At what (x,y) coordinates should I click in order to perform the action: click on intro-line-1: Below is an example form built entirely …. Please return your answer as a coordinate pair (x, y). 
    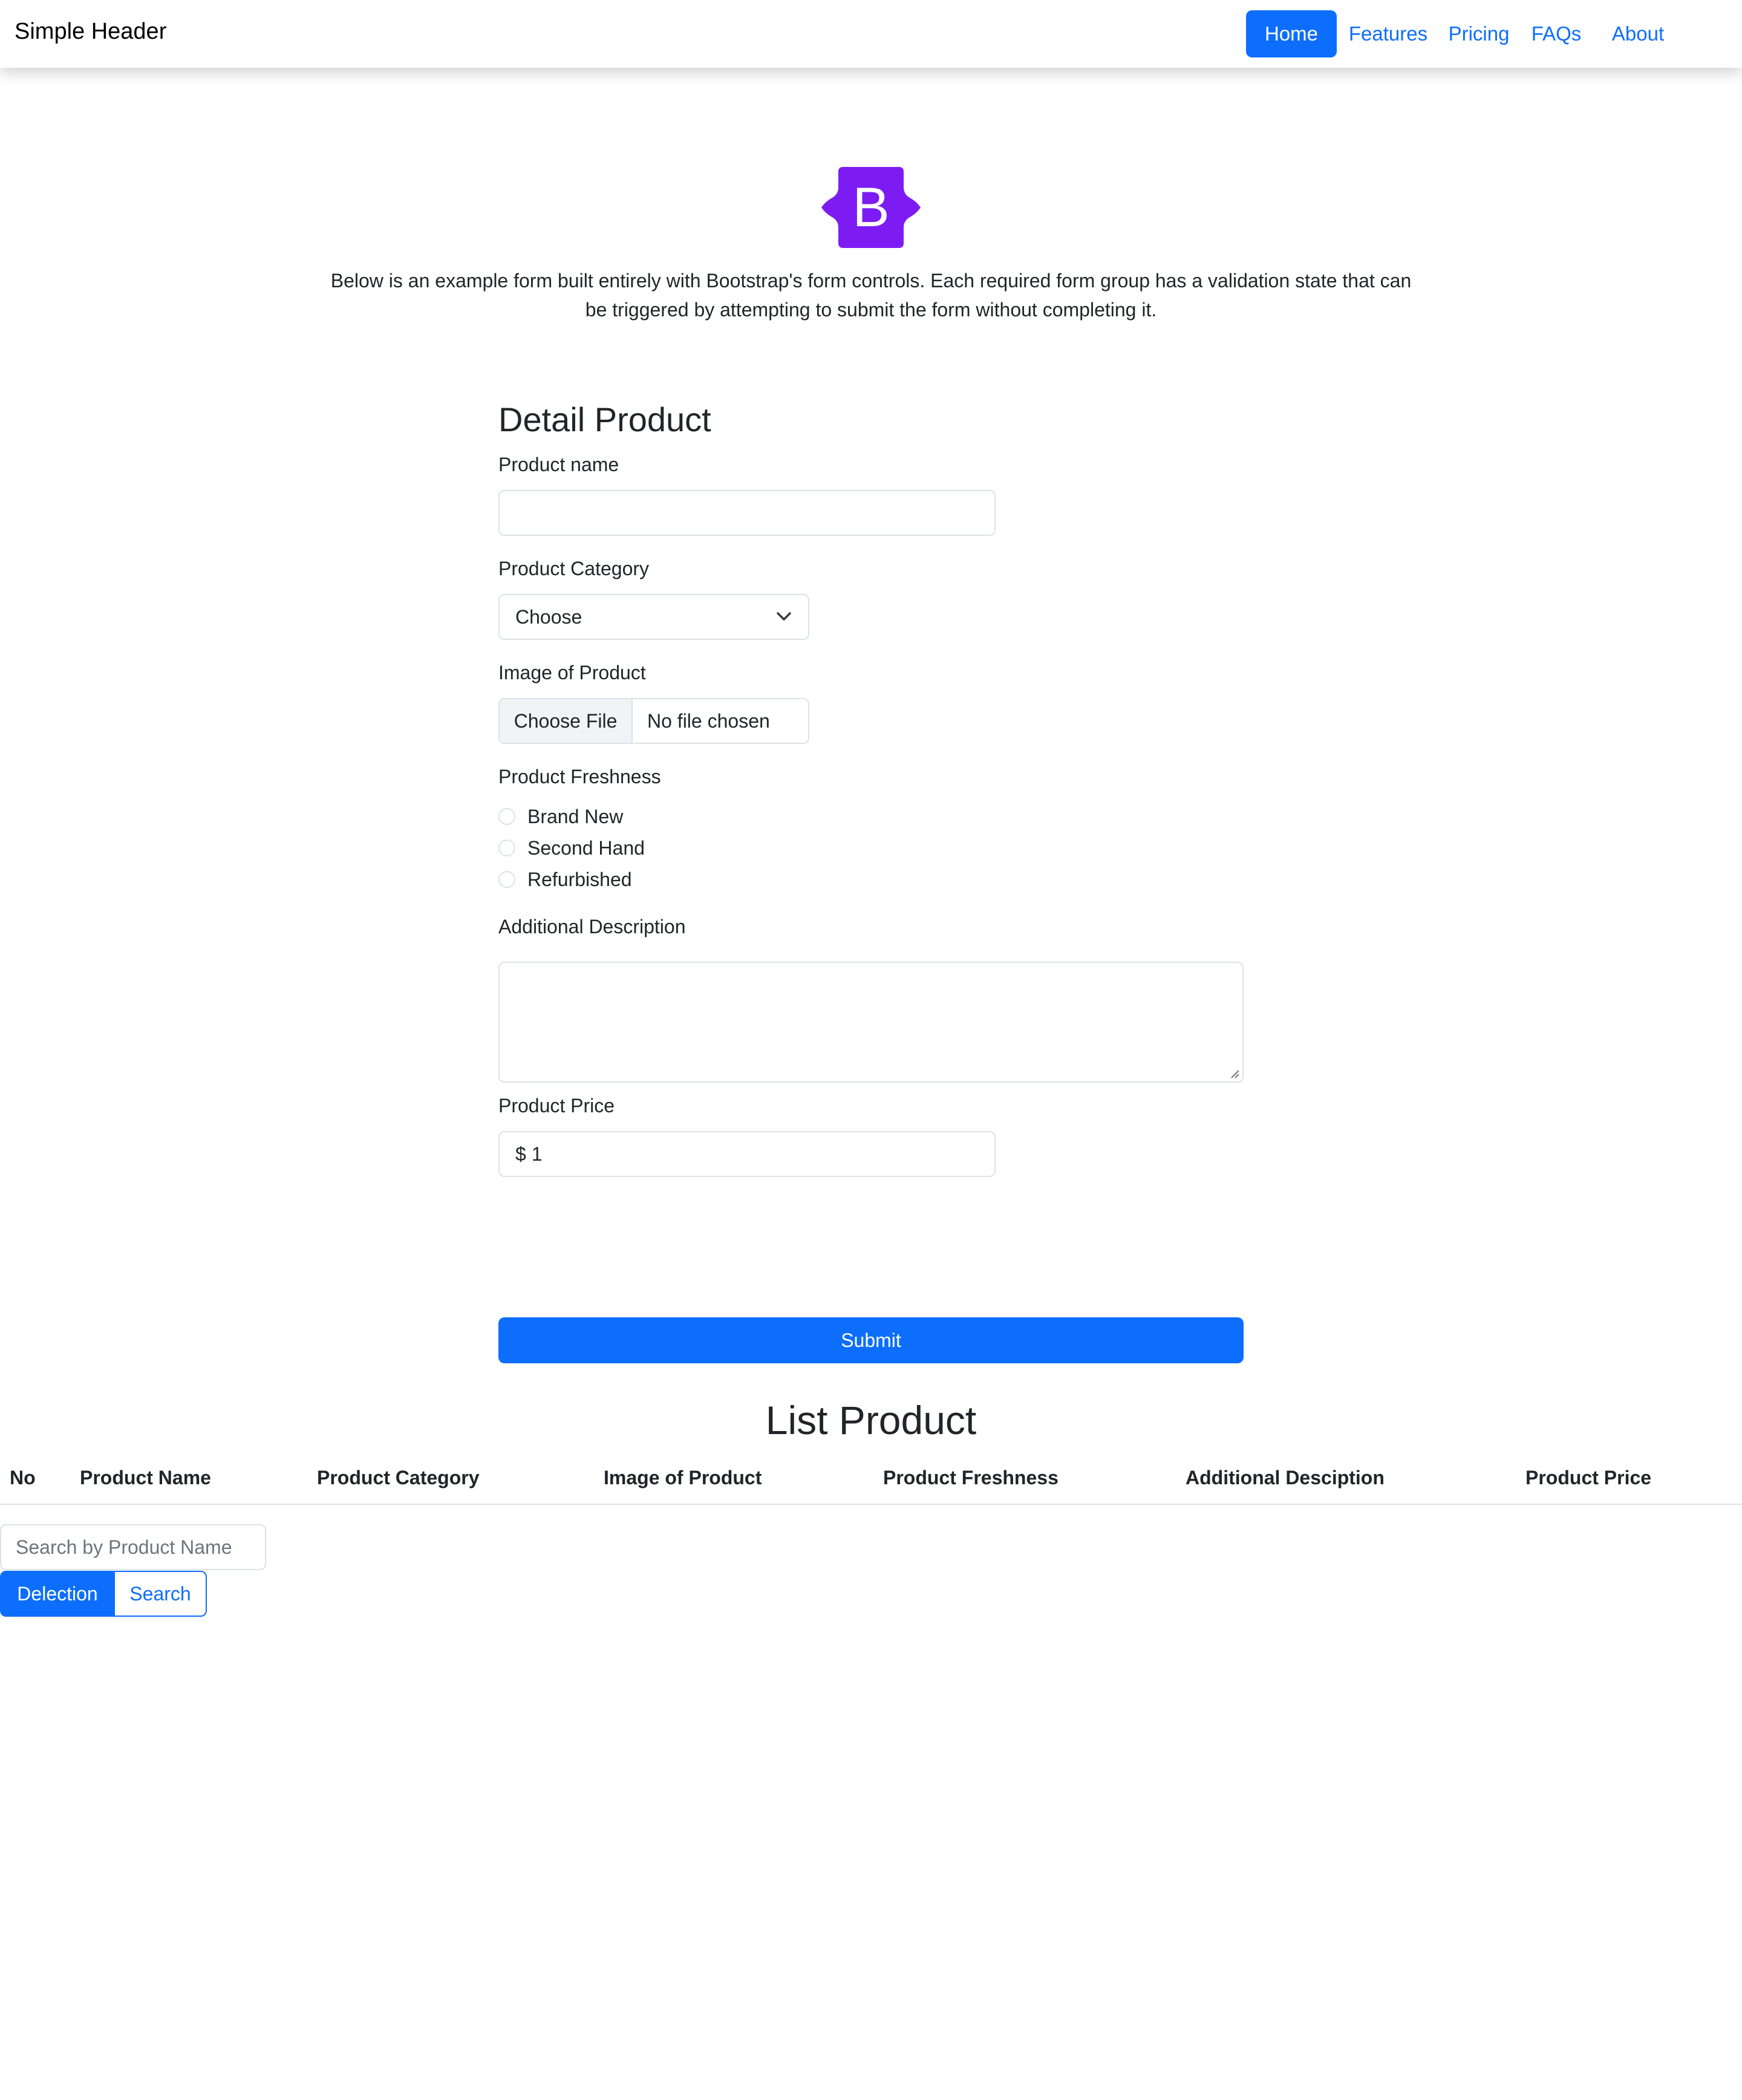
    Looking at the image, I should click on (871, 281).